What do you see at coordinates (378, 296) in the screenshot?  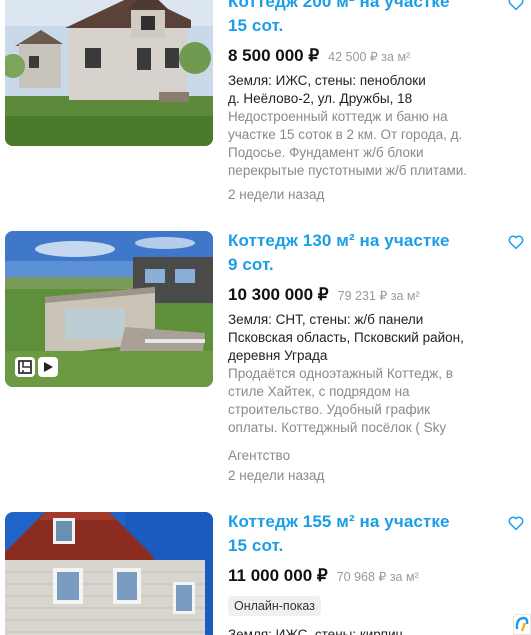 I see `price-per-meter: 79 231 ₽ за м²` at bounding box center [378, 296].